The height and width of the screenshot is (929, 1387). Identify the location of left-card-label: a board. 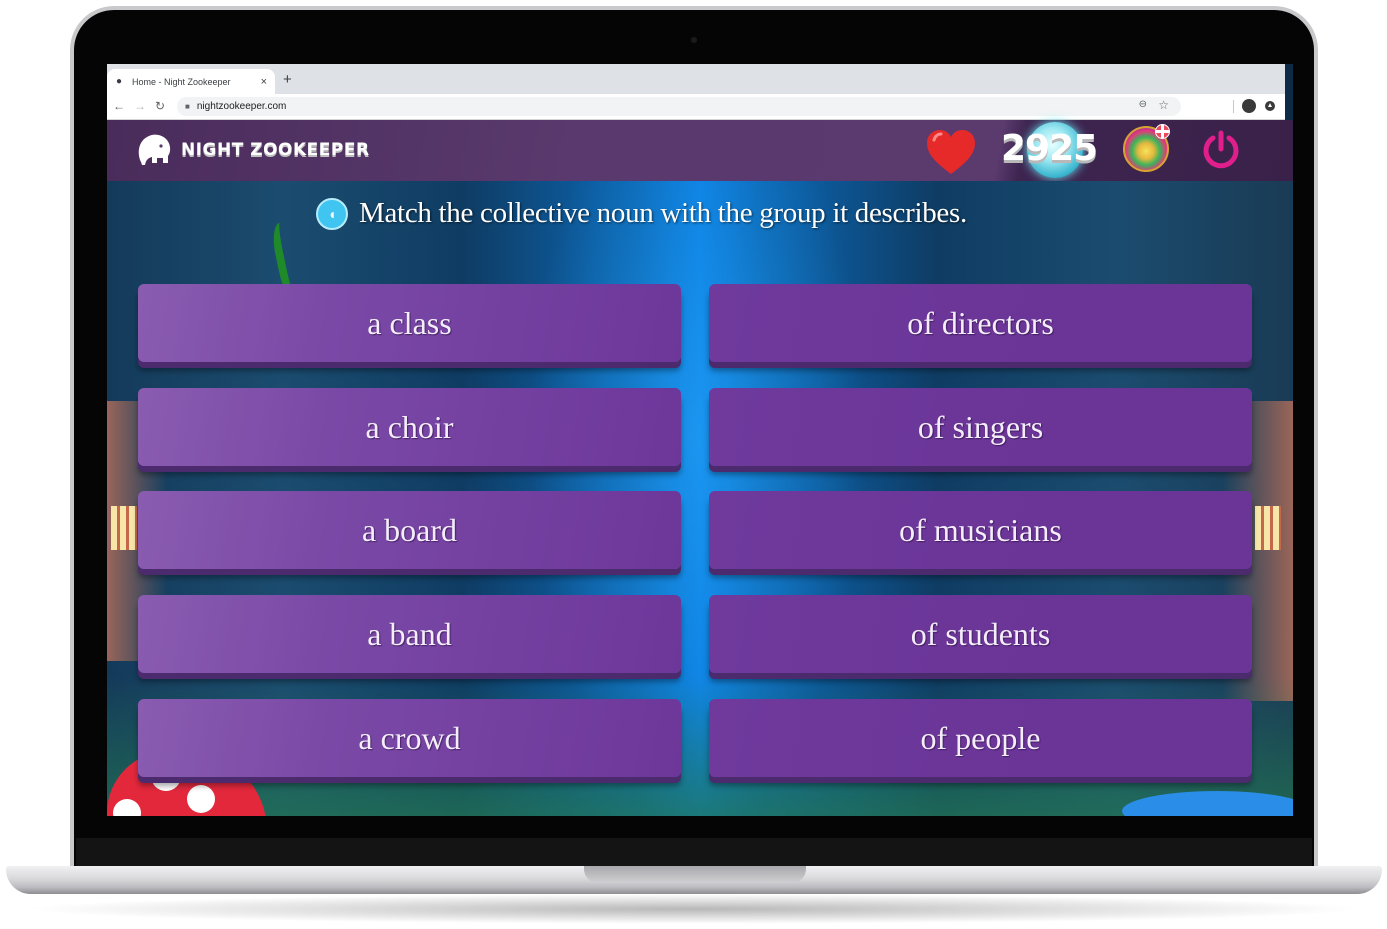
(409, 529).